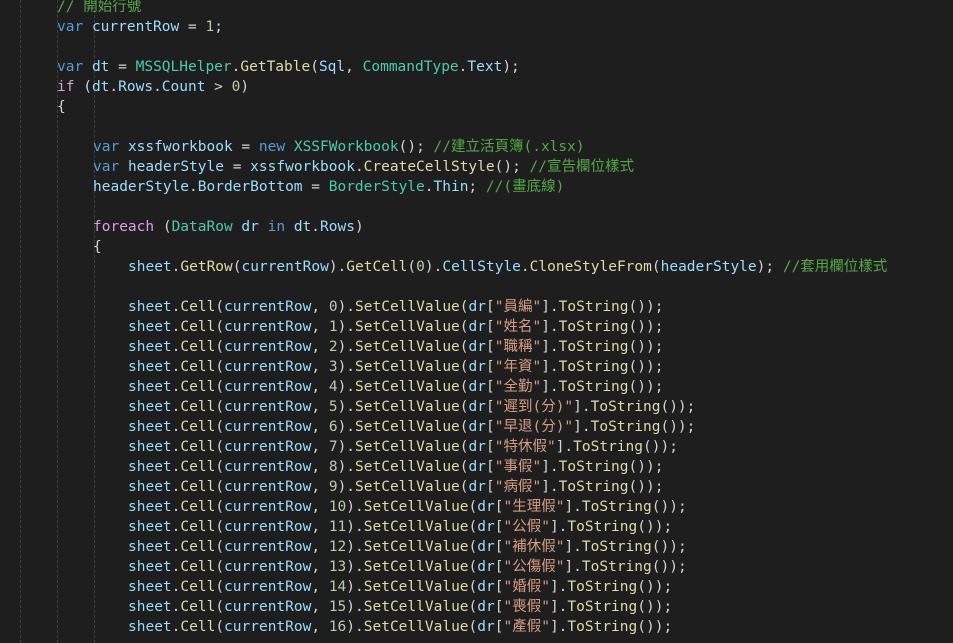 This screenshot has width=953, height=643. I want to click on code-token: 1, so click(333, 327).